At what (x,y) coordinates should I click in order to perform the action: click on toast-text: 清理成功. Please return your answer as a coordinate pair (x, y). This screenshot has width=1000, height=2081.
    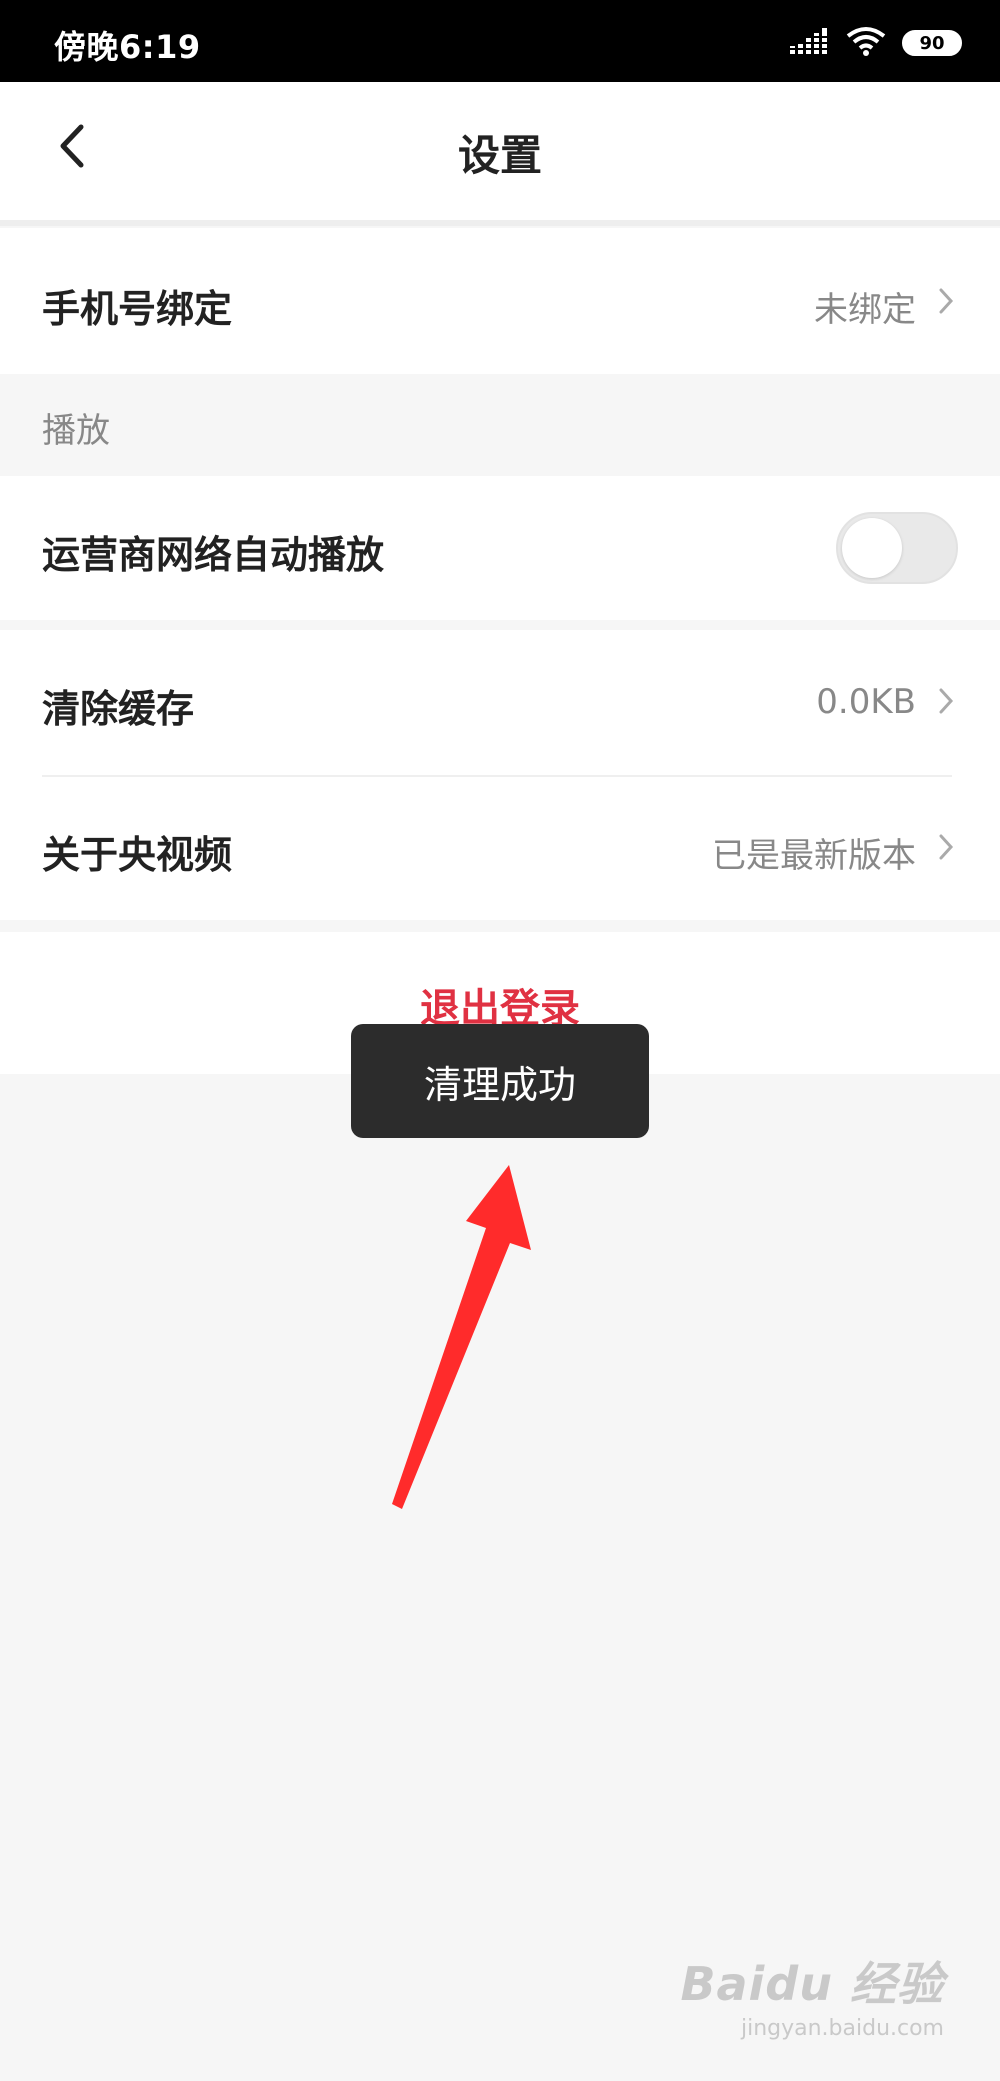
    Looking at the image, I should click on (499, 1084).